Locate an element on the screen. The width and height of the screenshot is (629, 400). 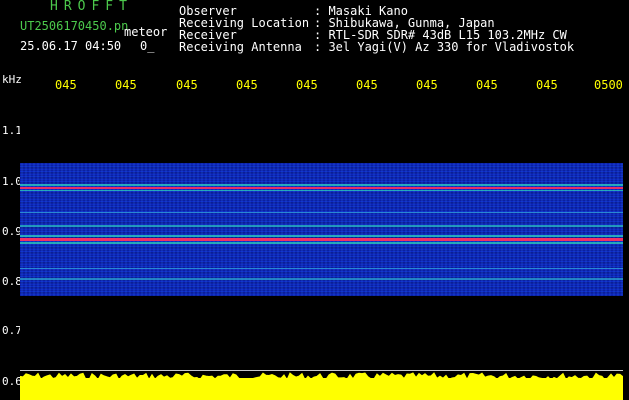
file-name: UT2506170450.pn is located at coordinates (74, 26).